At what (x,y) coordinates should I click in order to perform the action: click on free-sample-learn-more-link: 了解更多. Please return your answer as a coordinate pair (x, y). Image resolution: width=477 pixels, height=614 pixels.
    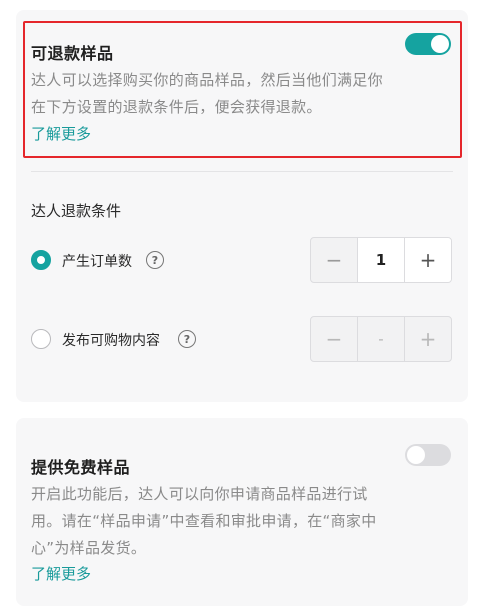
    Looking at the image, I should click on (61, 573).